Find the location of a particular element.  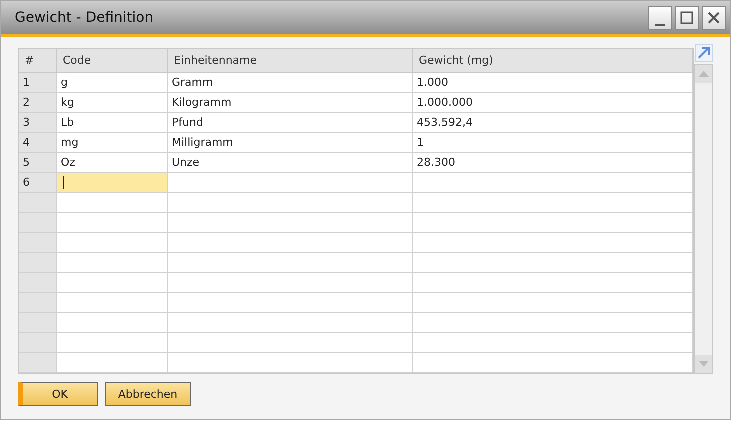

table-cell: Gramm is located at coordinates (290, 83).